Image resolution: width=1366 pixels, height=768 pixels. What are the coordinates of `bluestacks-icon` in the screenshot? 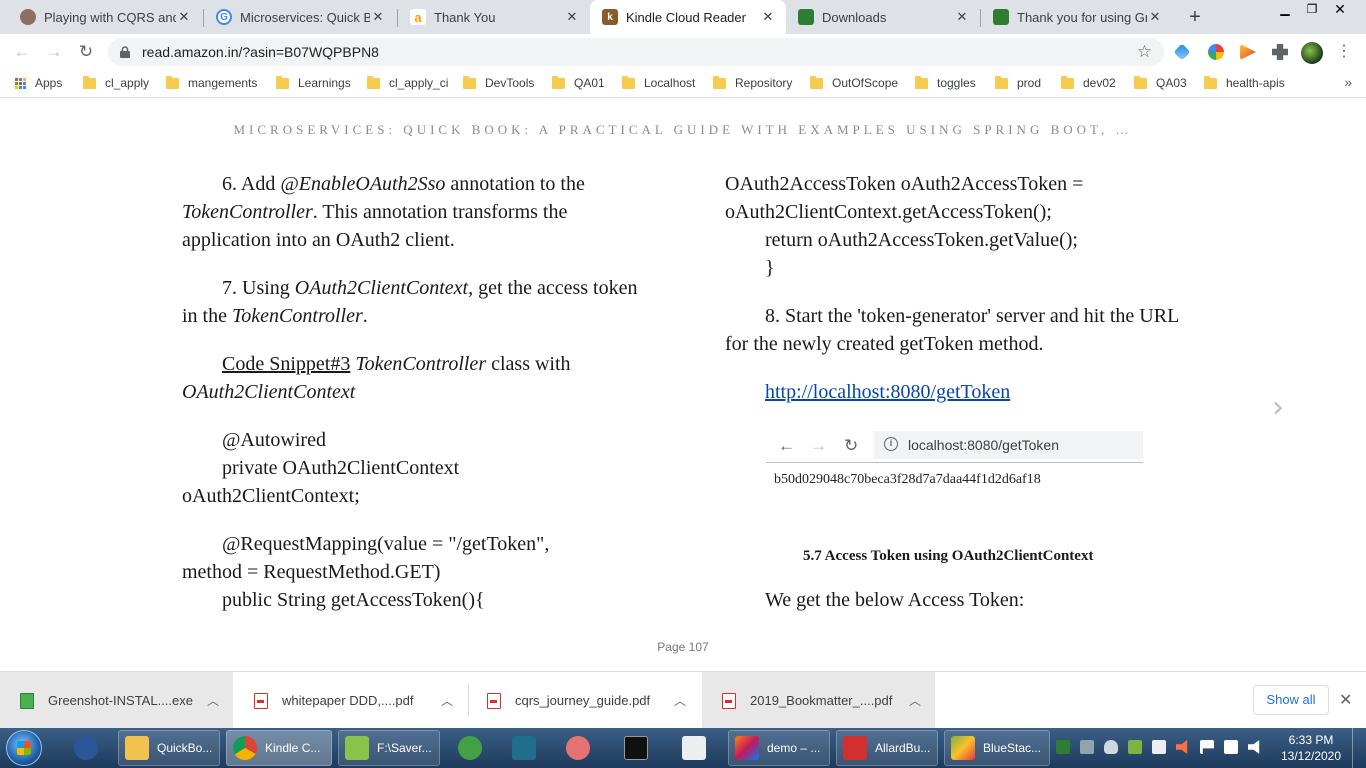 It's located at (963, 748).